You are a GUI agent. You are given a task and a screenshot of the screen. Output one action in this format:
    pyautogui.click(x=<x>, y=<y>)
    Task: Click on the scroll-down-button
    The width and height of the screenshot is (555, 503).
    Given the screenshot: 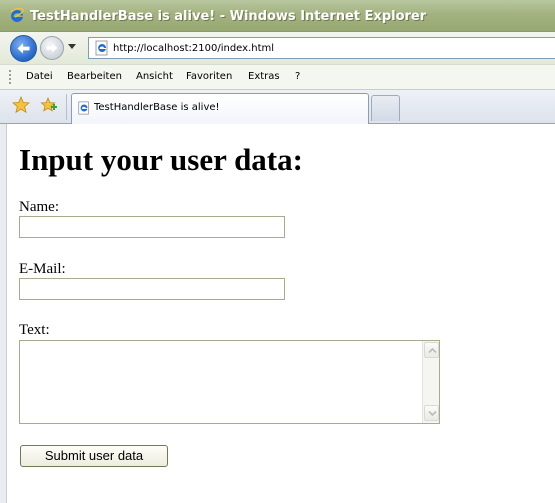 What is the action you would take?
    pyautogui.click(x=431, y=413)
    